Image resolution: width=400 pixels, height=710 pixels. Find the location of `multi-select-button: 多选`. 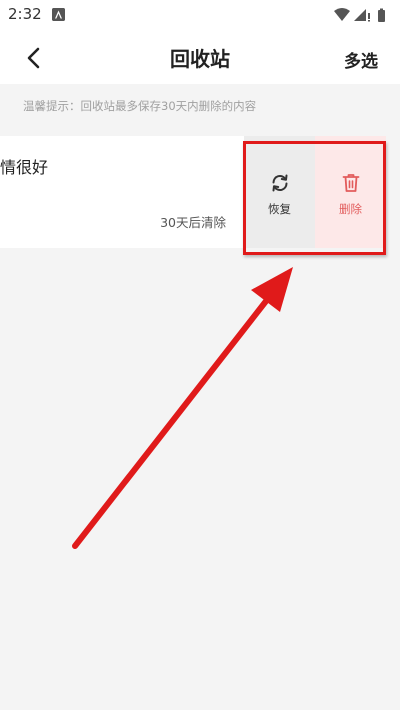

multi-select-button: 多选 is located at coordinates (361, 59).